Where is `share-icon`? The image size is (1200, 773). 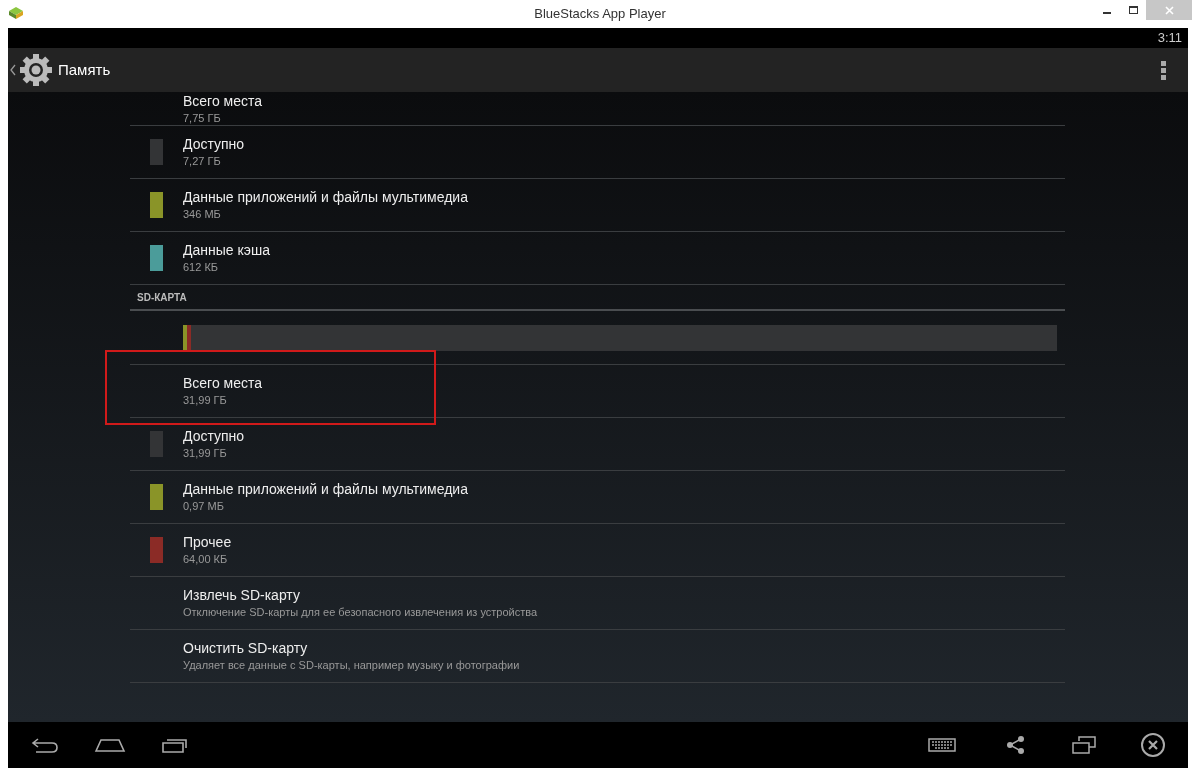
share-icon is located at coordinates (1016, 745).